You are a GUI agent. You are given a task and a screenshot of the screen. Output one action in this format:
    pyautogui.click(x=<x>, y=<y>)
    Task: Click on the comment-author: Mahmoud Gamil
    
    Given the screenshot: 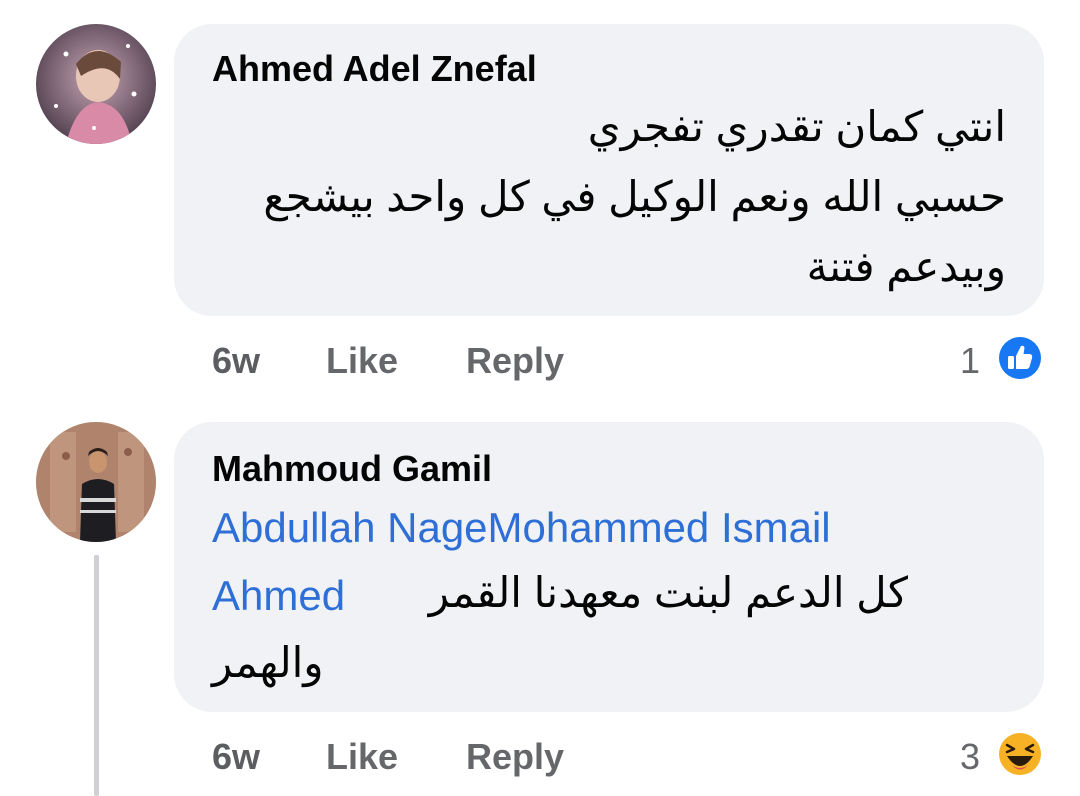 What is the action you would take?
    pyautogui.click(x=352, y=469)
    